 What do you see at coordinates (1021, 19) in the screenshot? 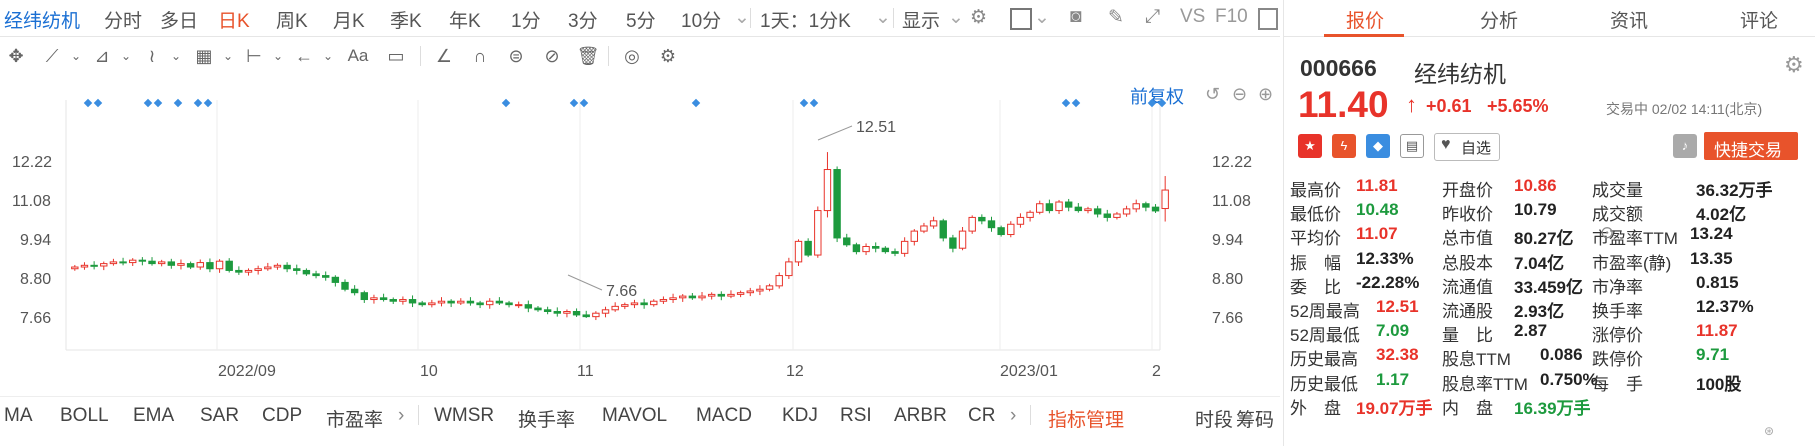
I see `layout-square-icon` at bounding box center [1021, 19].